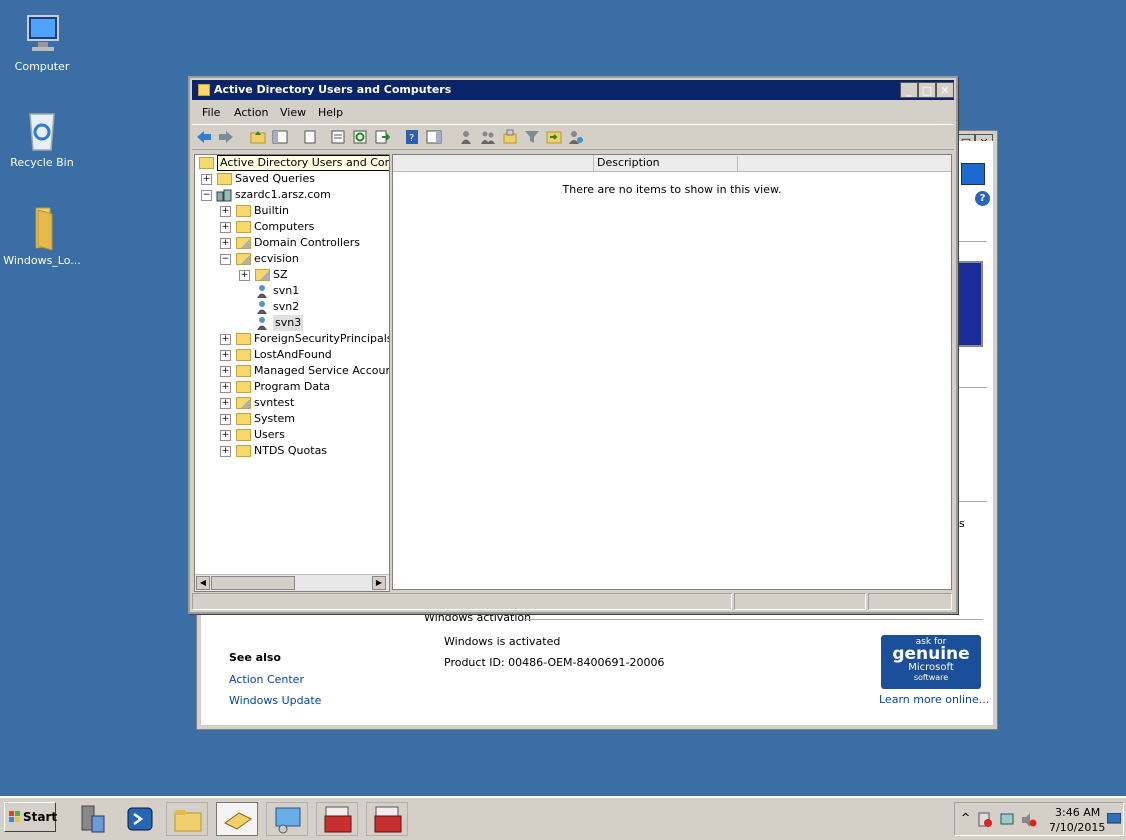  Describe the element at coordinates (211, 112) in the screenshot. I see `menu-file: File` at that location.